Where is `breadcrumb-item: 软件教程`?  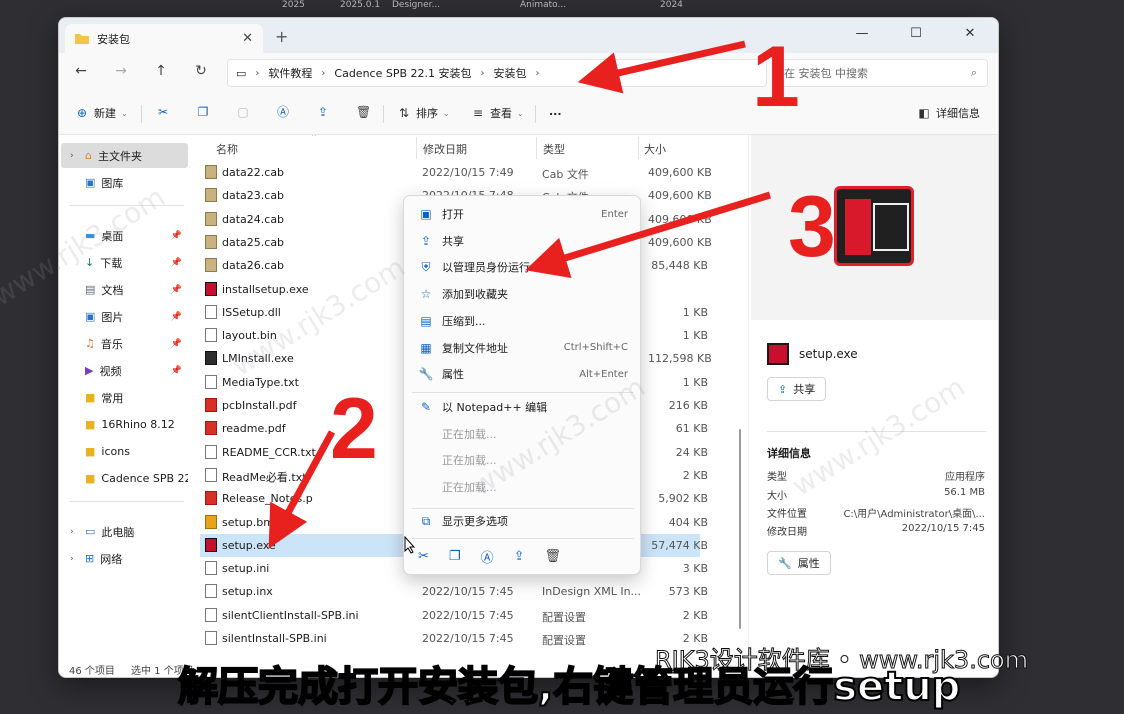 breadcrumb-item: 软件教程 is located at coordinates (290, 73).